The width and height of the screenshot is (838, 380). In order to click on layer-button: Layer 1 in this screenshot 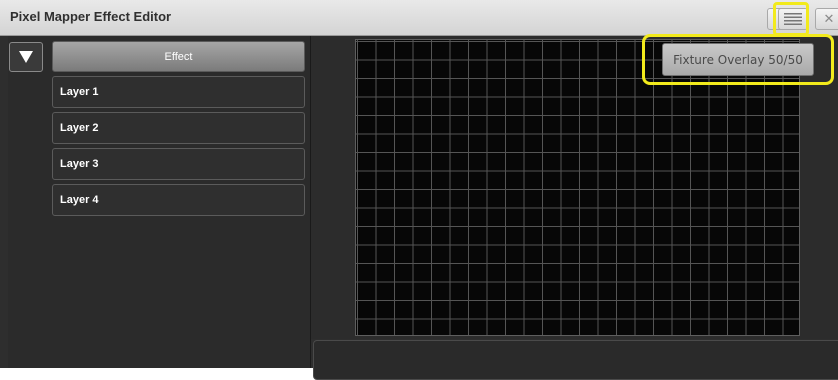, I will do `click(178, 92)`.